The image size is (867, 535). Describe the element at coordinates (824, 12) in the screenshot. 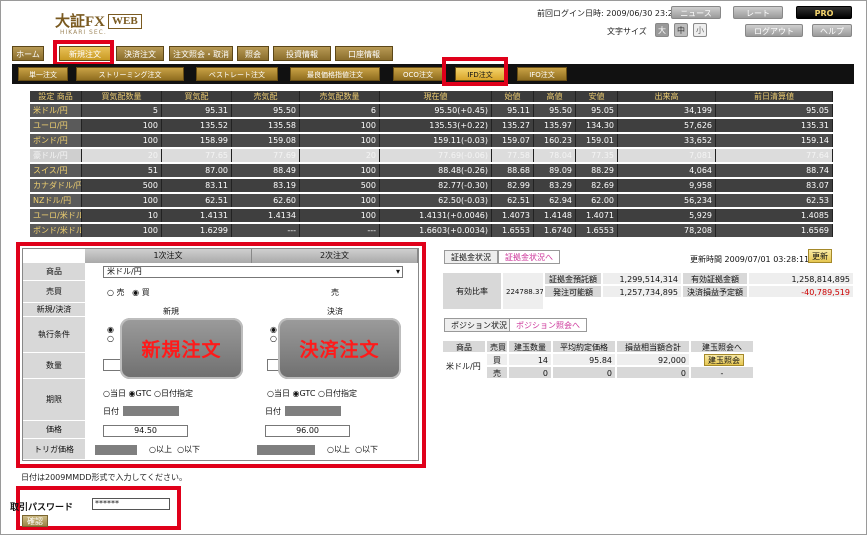

I see `pro-button: PRO` at that location.